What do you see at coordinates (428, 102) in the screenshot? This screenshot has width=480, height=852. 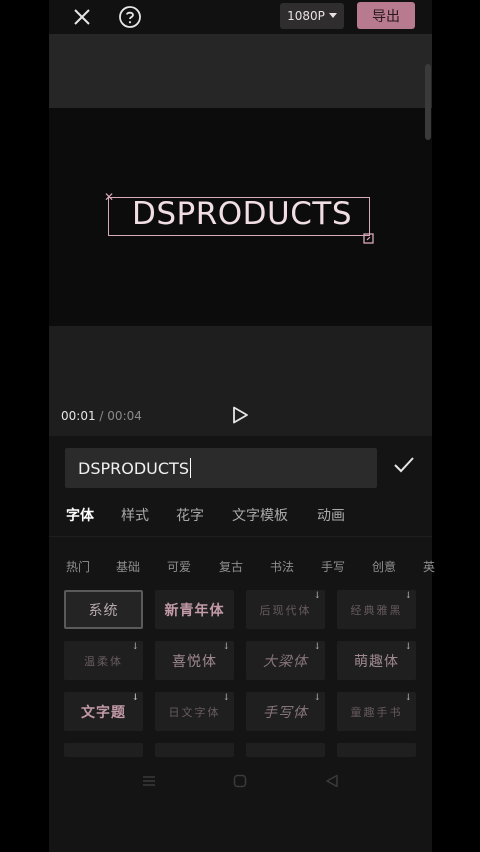 I see `scroll-indicator` at bounding box center [428, 102].